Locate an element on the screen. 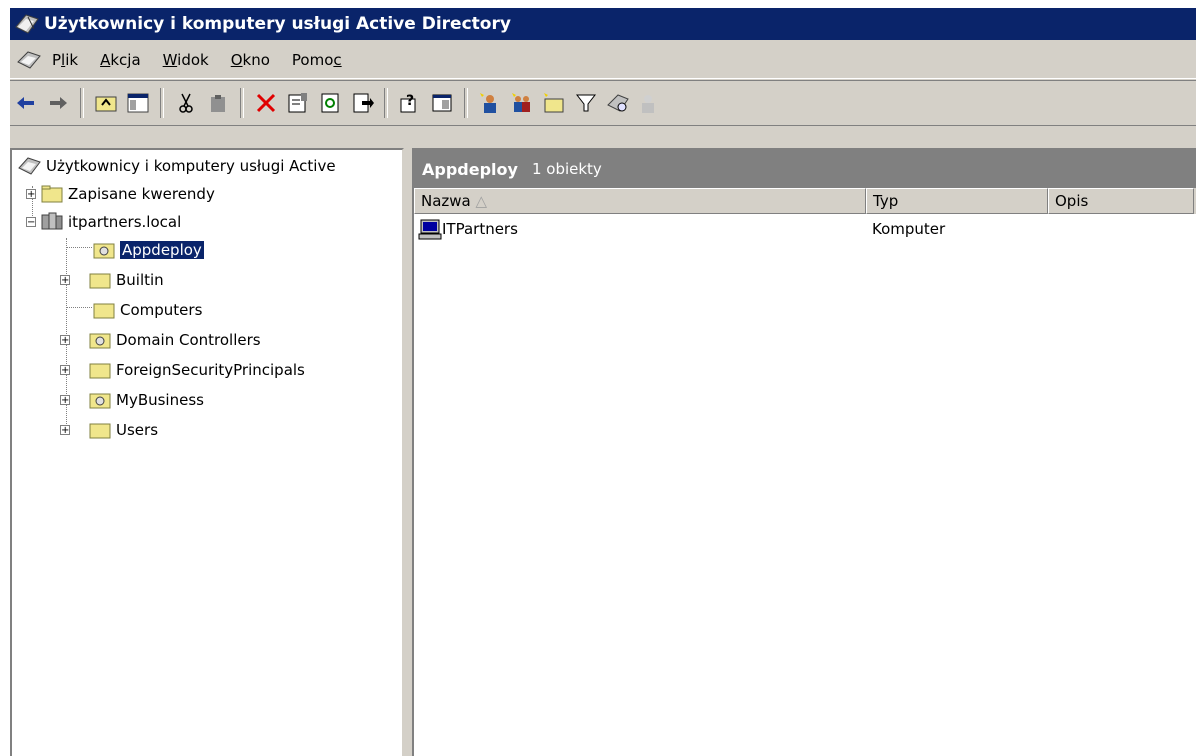 This screenshot has height=756, width=1196. console-menu-icon is located at coordinates (30, 60).